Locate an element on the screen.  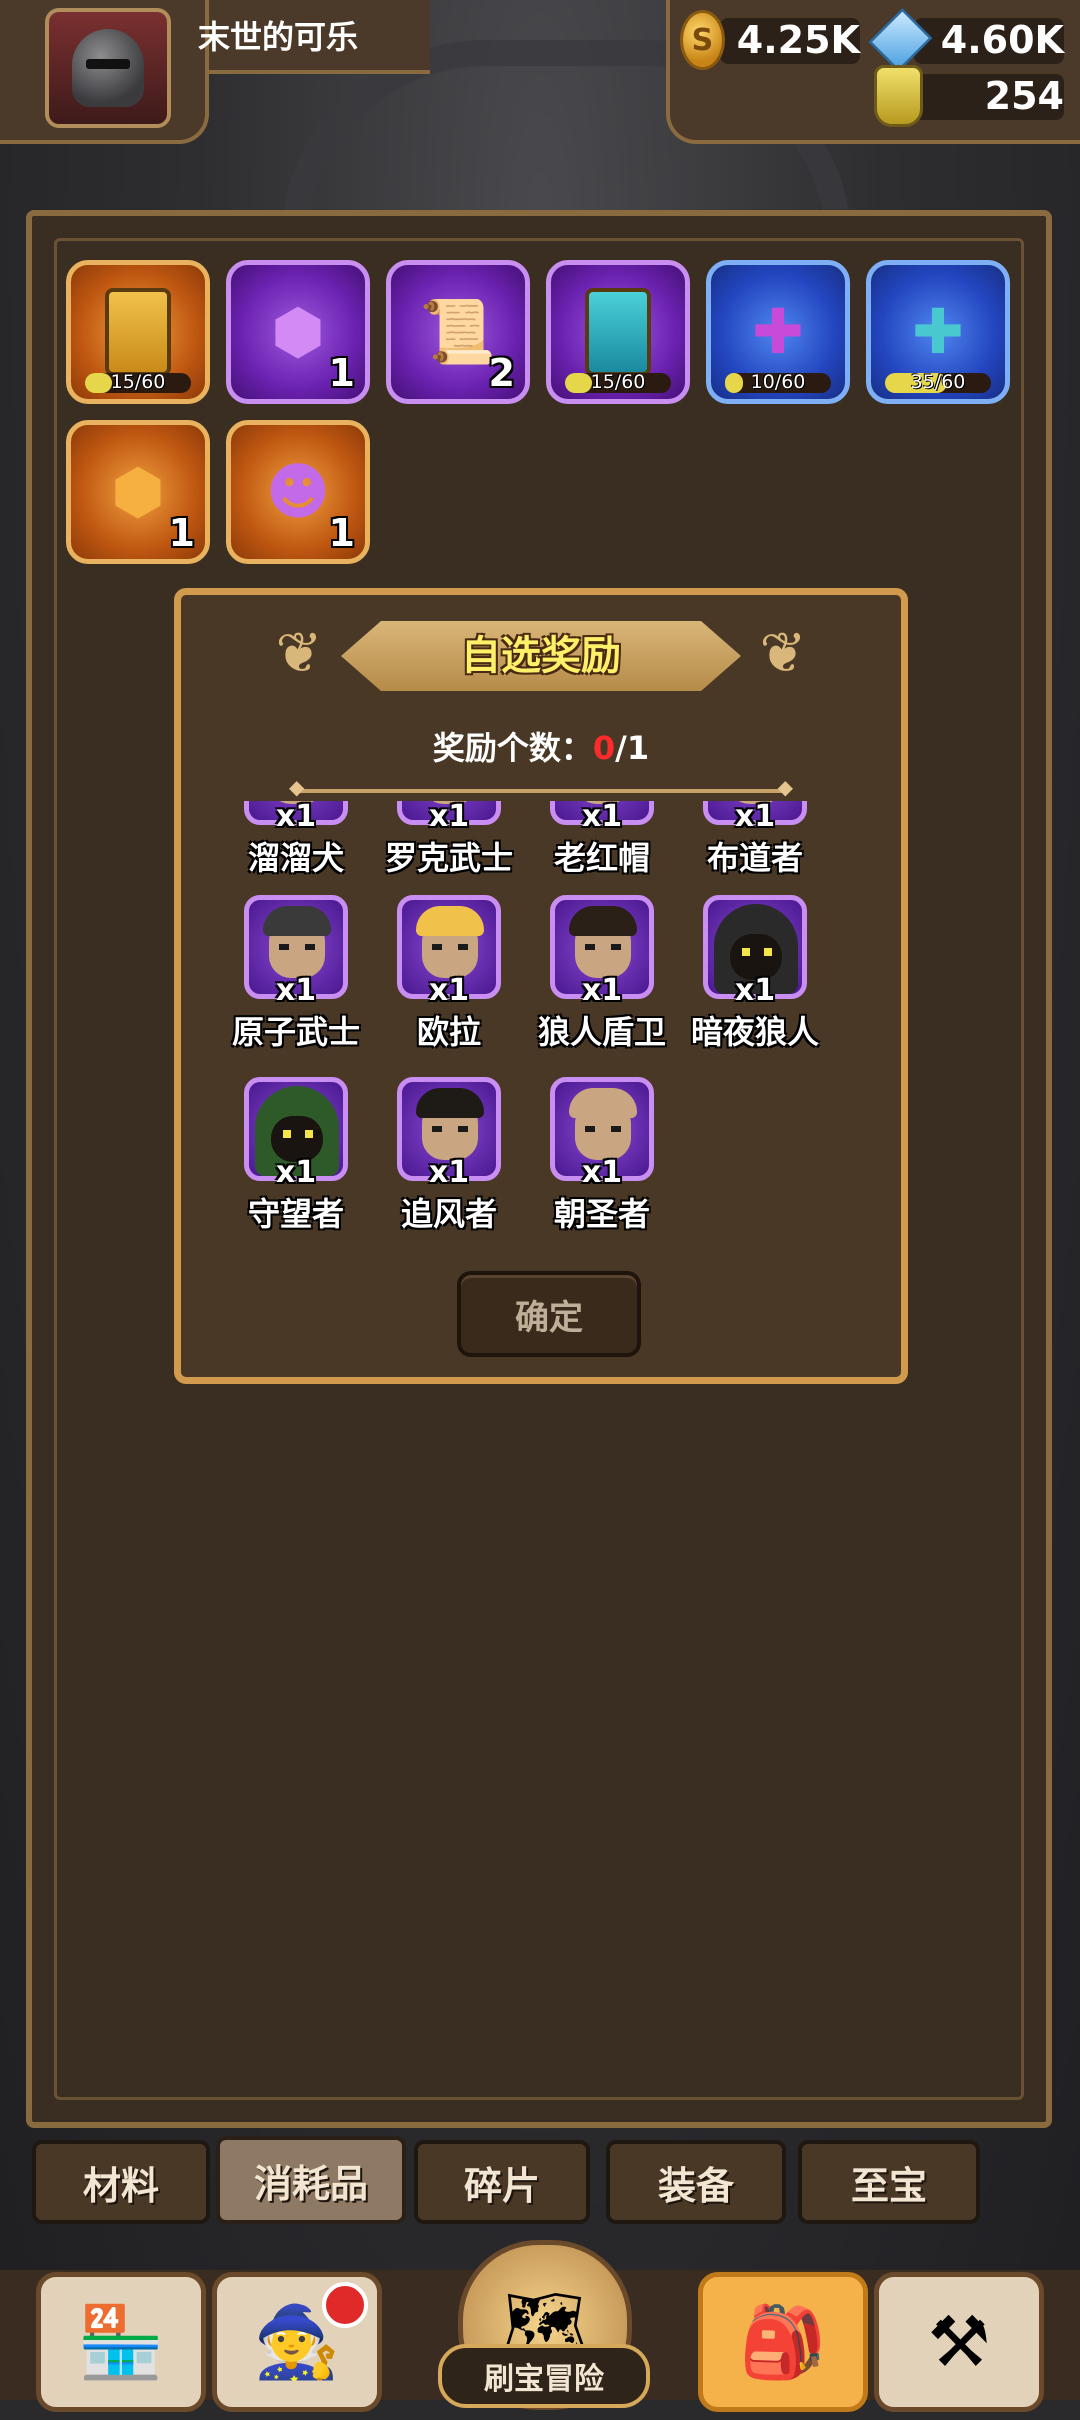
hero-name: 朝圣者 is located at coordinates (601, 1214).